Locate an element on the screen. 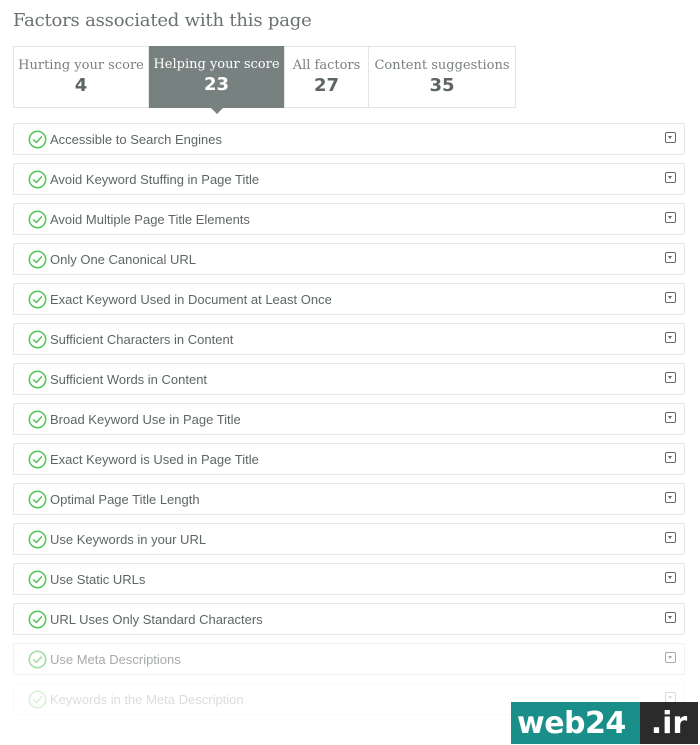 This screenshot has width=700, height=745. watermark-text: web24 is located at coordinates (571, 723).